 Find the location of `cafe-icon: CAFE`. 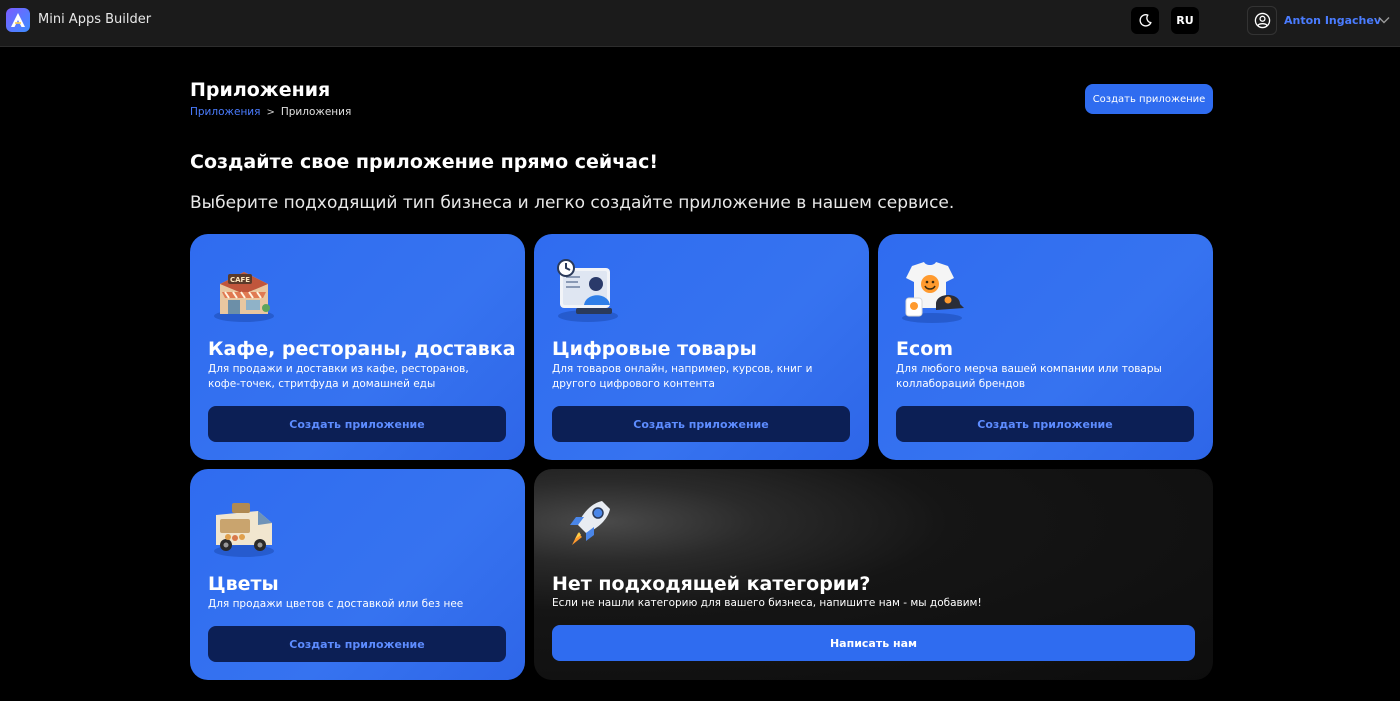

cafe-icon: CAFE is located at coordinates (244, 297).